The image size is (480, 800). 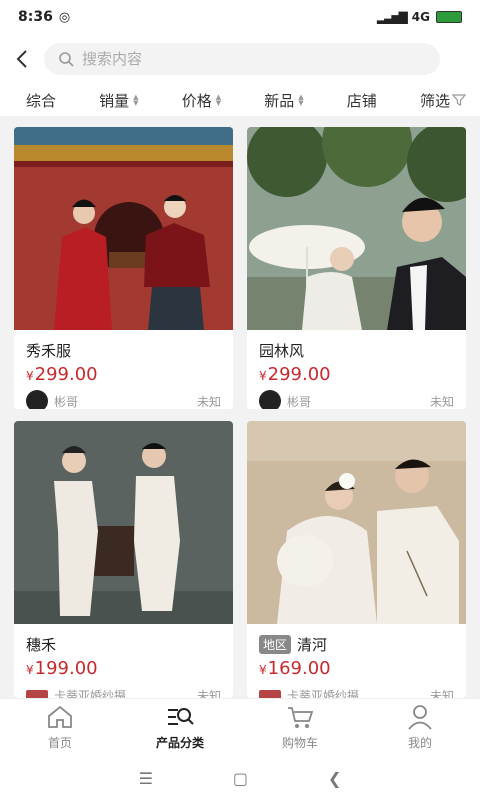 I want to click on battery-icon, so click(x=449, y=17).